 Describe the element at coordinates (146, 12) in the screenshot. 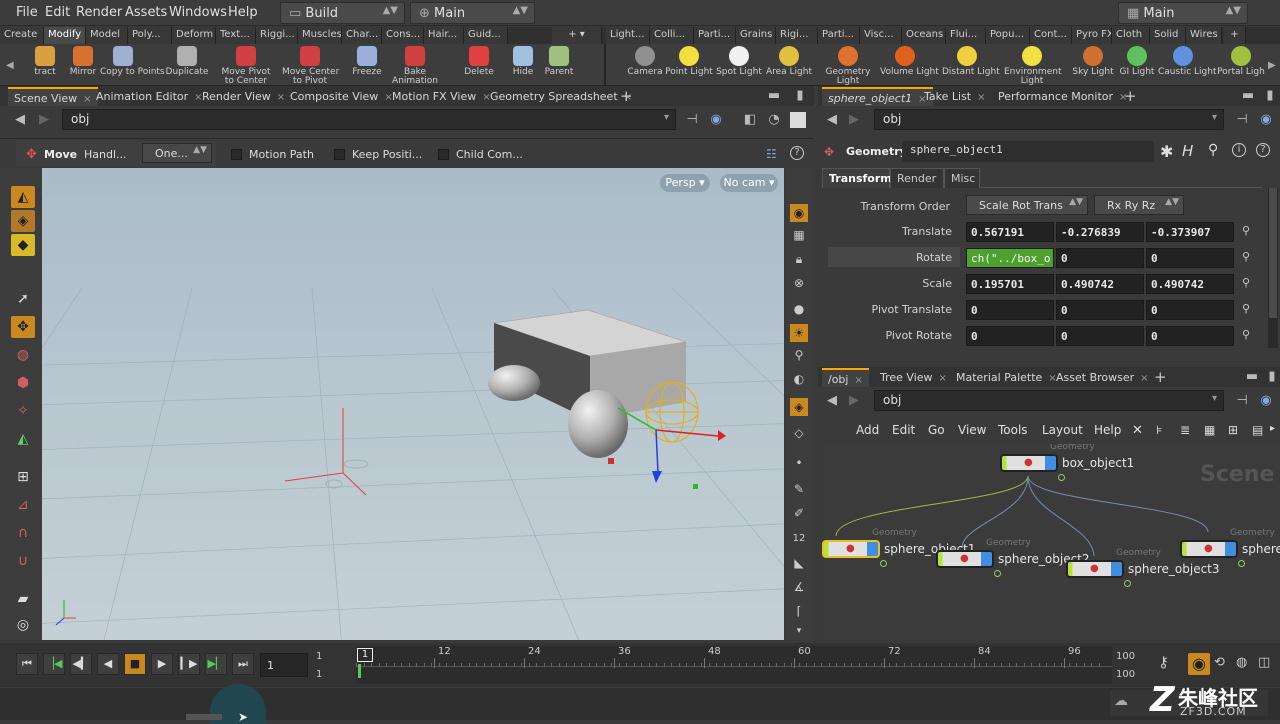

I see `menu-assets: Assets` at that location.